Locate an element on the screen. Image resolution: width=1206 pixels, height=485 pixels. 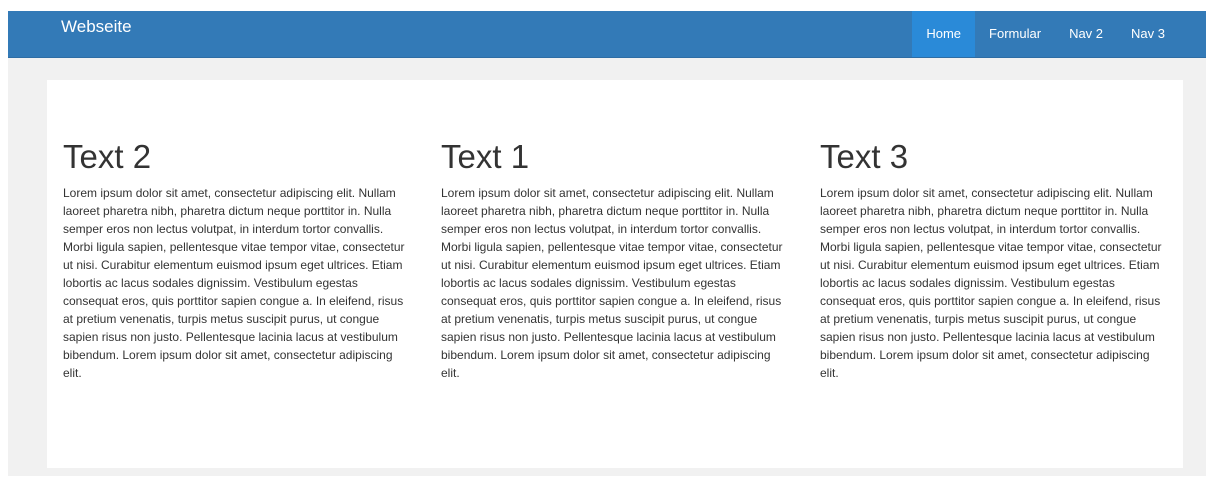
nav-menu: Home Formular Nav 2 Nav 3 is located at coordinates (1045, 34).